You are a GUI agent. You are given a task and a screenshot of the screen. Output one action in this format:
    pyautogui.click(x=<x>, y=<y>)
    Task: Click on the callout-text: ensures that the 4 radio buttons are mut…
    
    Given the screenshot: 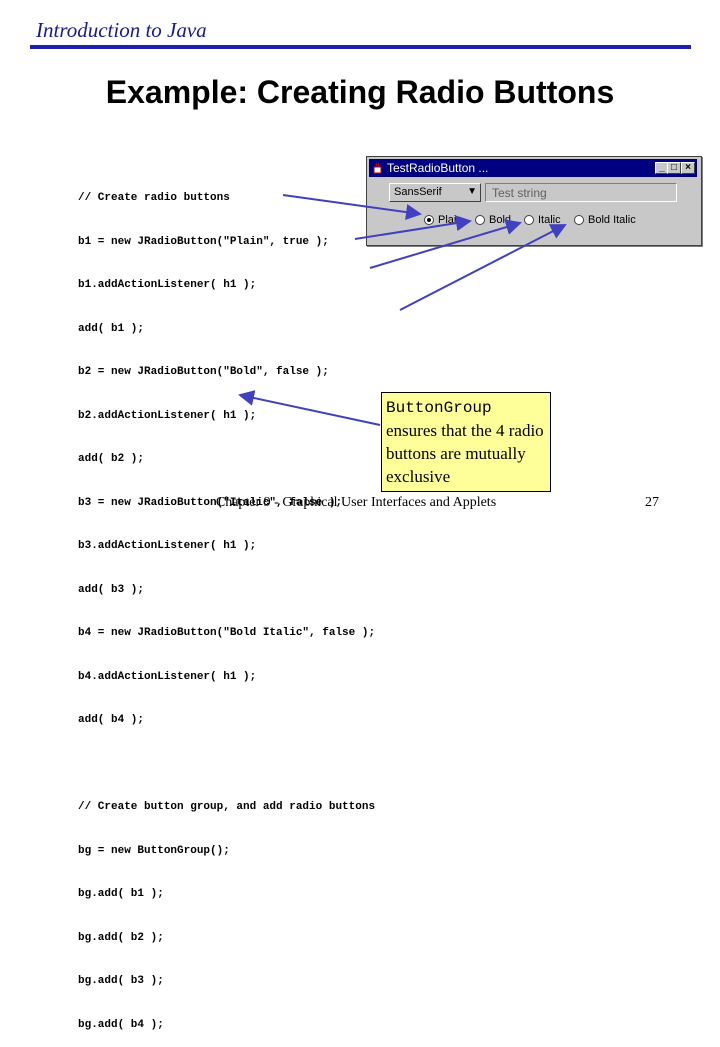 What is the action you would take?
    pyautogui.click(x=465, y=453)
    